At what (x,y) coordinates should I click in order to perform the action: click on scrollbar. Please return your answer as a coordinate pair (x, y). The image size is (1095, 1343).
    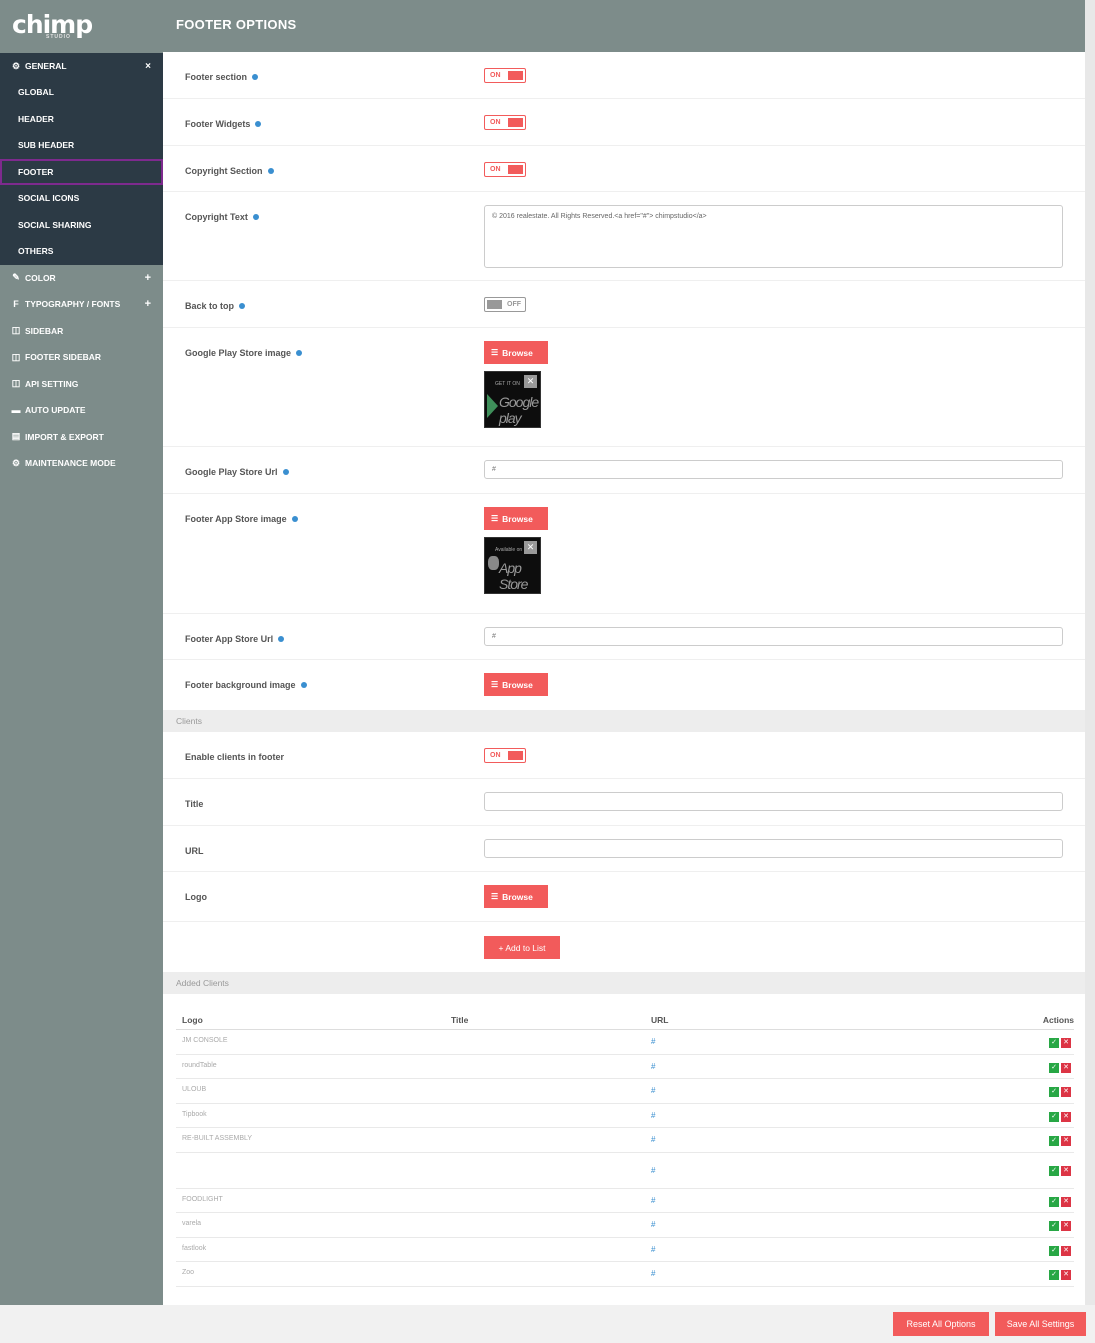
    Looking at the image, I should click on (1090, 652).